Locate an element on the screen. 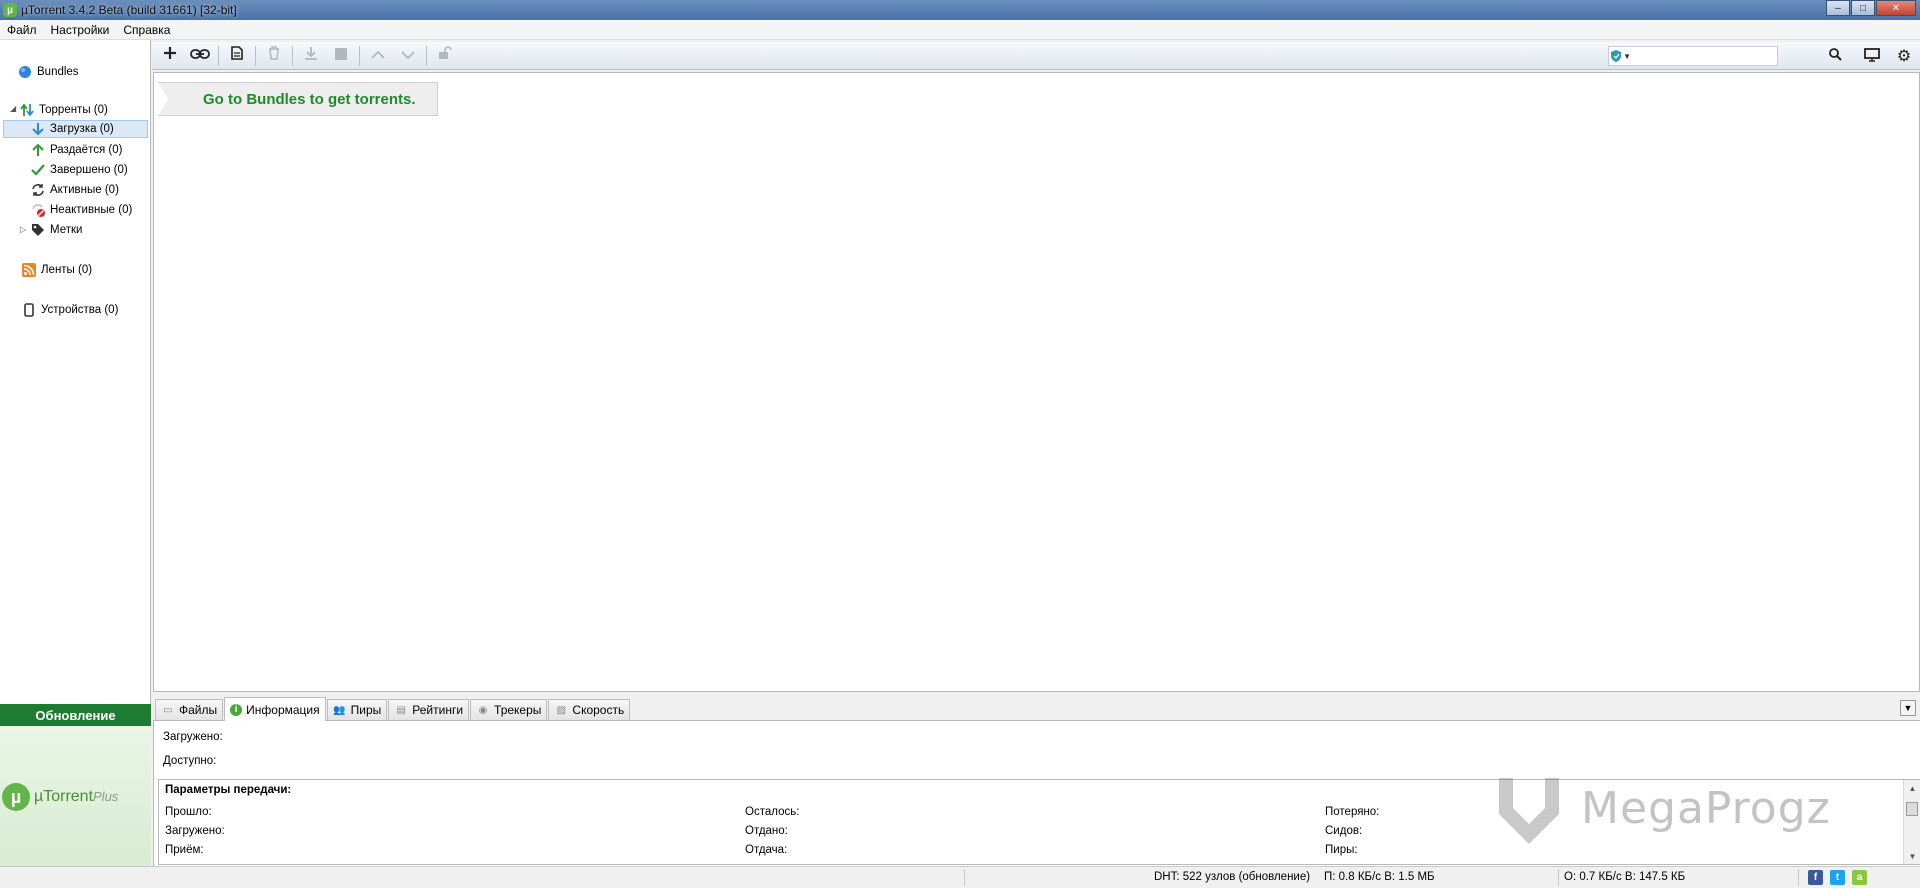 The width and height of the screenshot is (1920, 888). twitter-icon: t is located at coordinates (1837, 877).